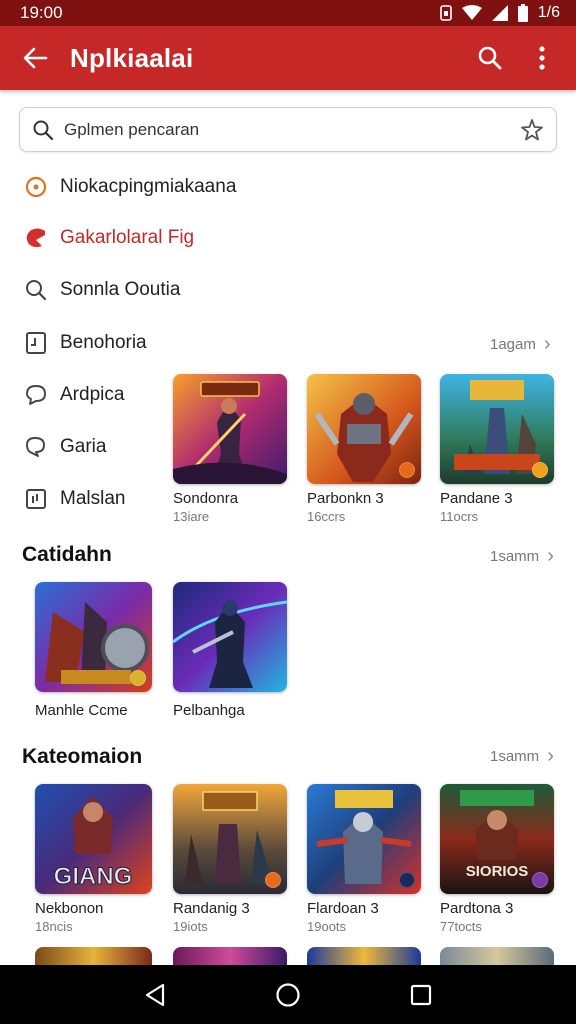  I want to click on game-thumbnail: SIORIOS, so click(497, 839).